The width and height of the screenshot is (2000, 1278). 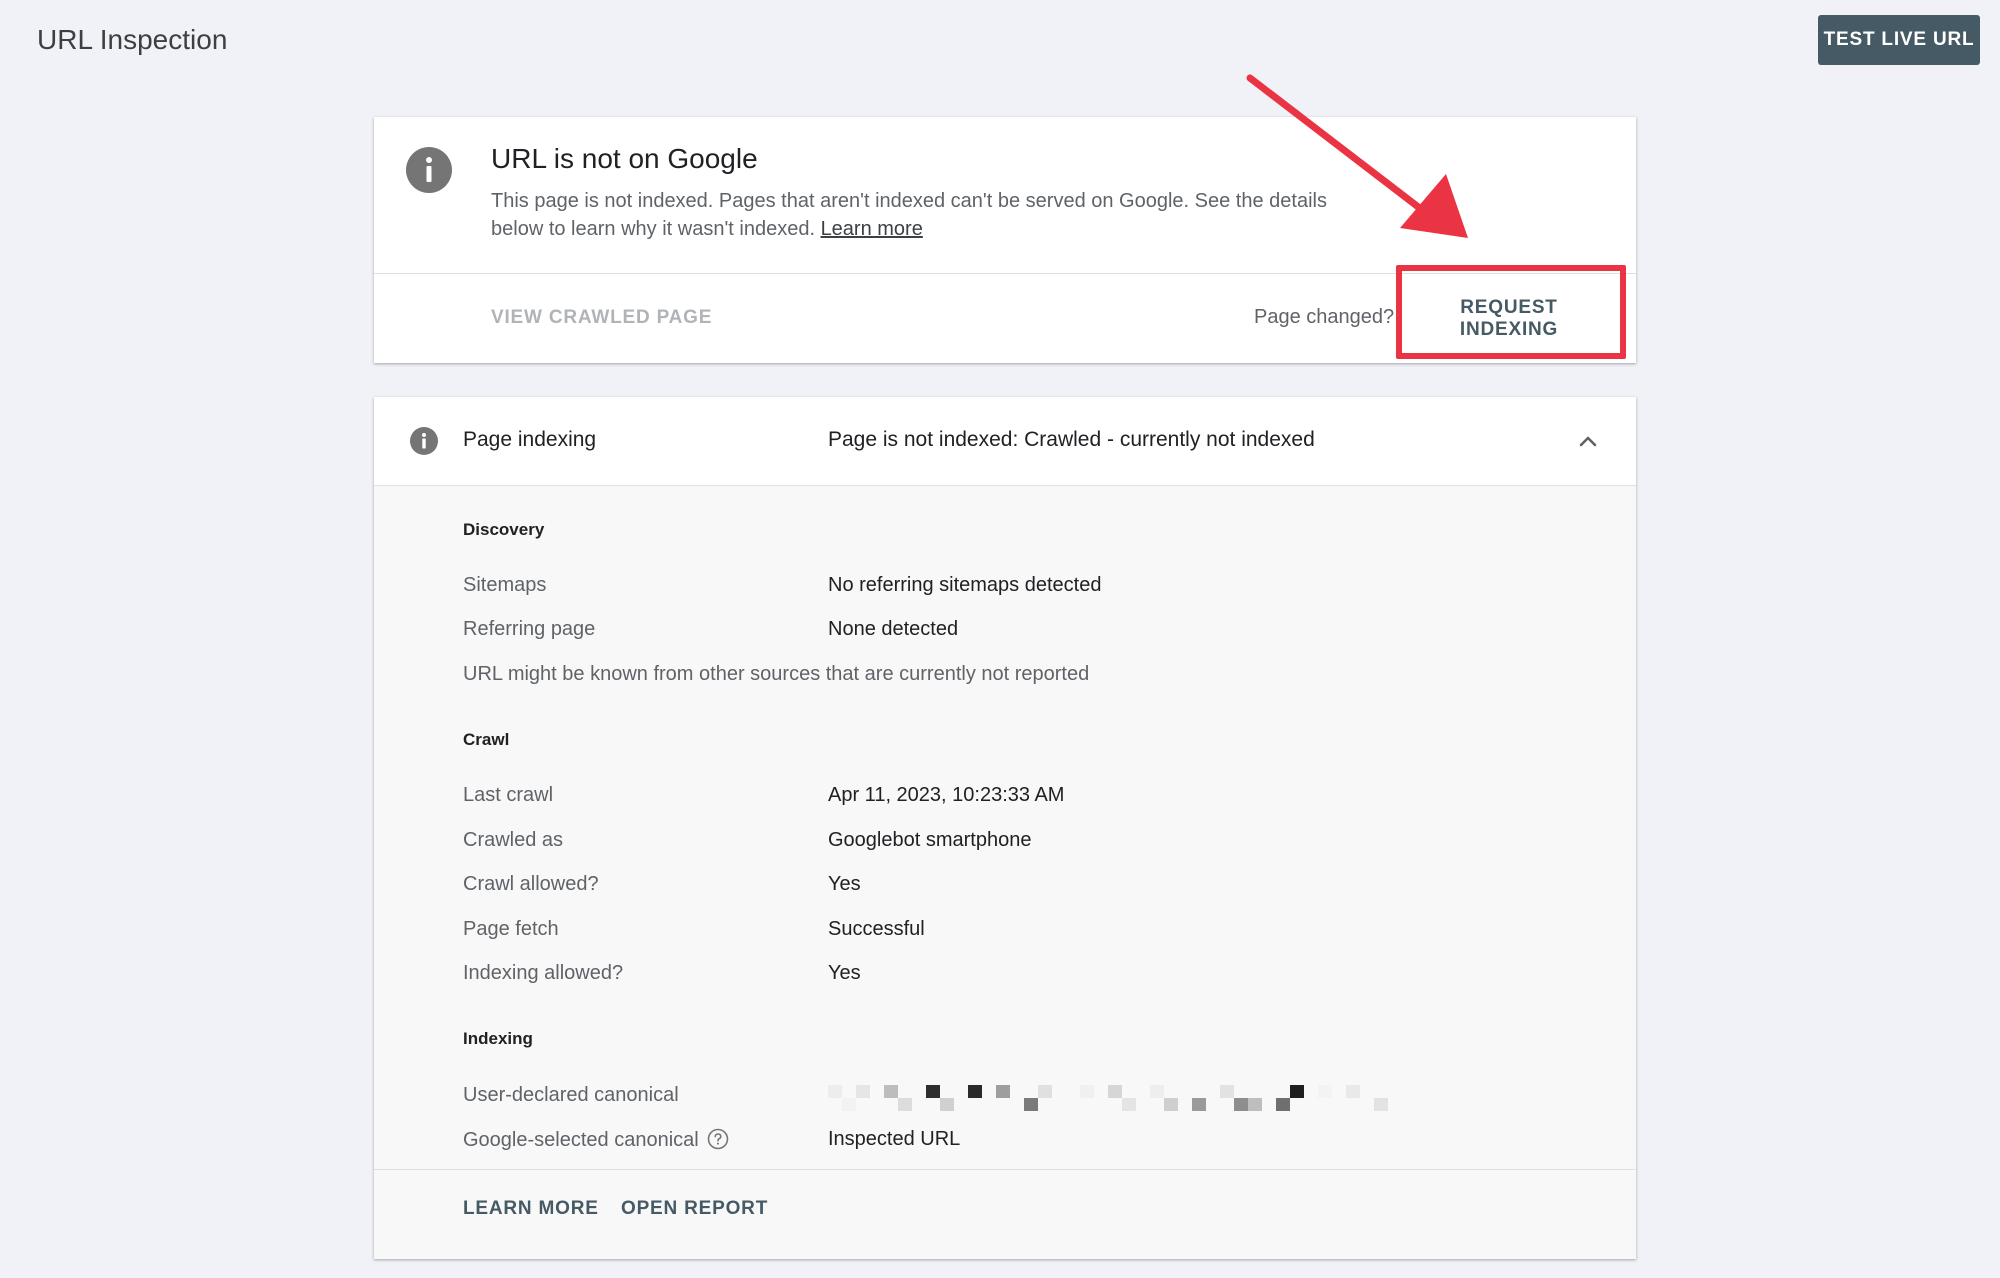 What do you see at coordinates (872, 229) in the screenshot?
I see `learn-more-link: Learn more` at bounding box center [872, 229].